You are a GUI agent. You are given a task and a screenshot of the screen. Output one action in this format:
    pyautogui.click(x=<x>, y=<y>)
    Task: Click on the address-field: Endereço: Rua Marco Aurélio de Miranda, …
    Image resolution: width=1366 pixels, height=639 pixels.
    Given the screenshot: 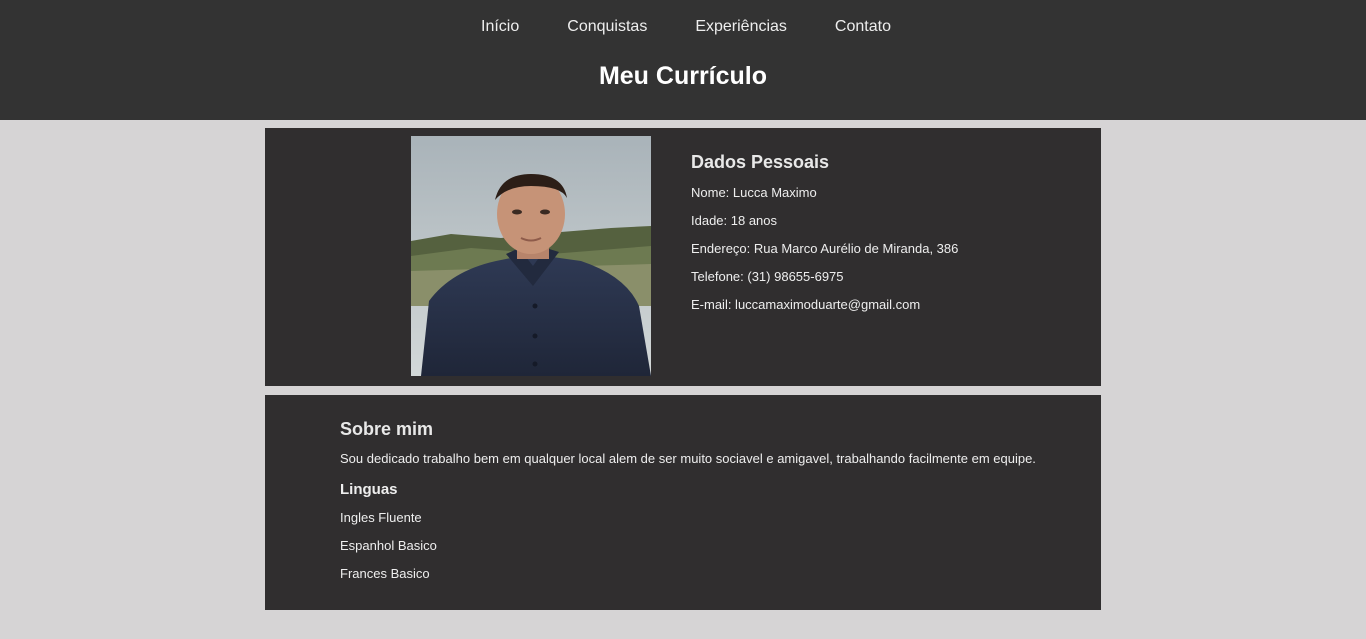 What is the action you would take?
    pyautogui.click(x=825, y=248)
    